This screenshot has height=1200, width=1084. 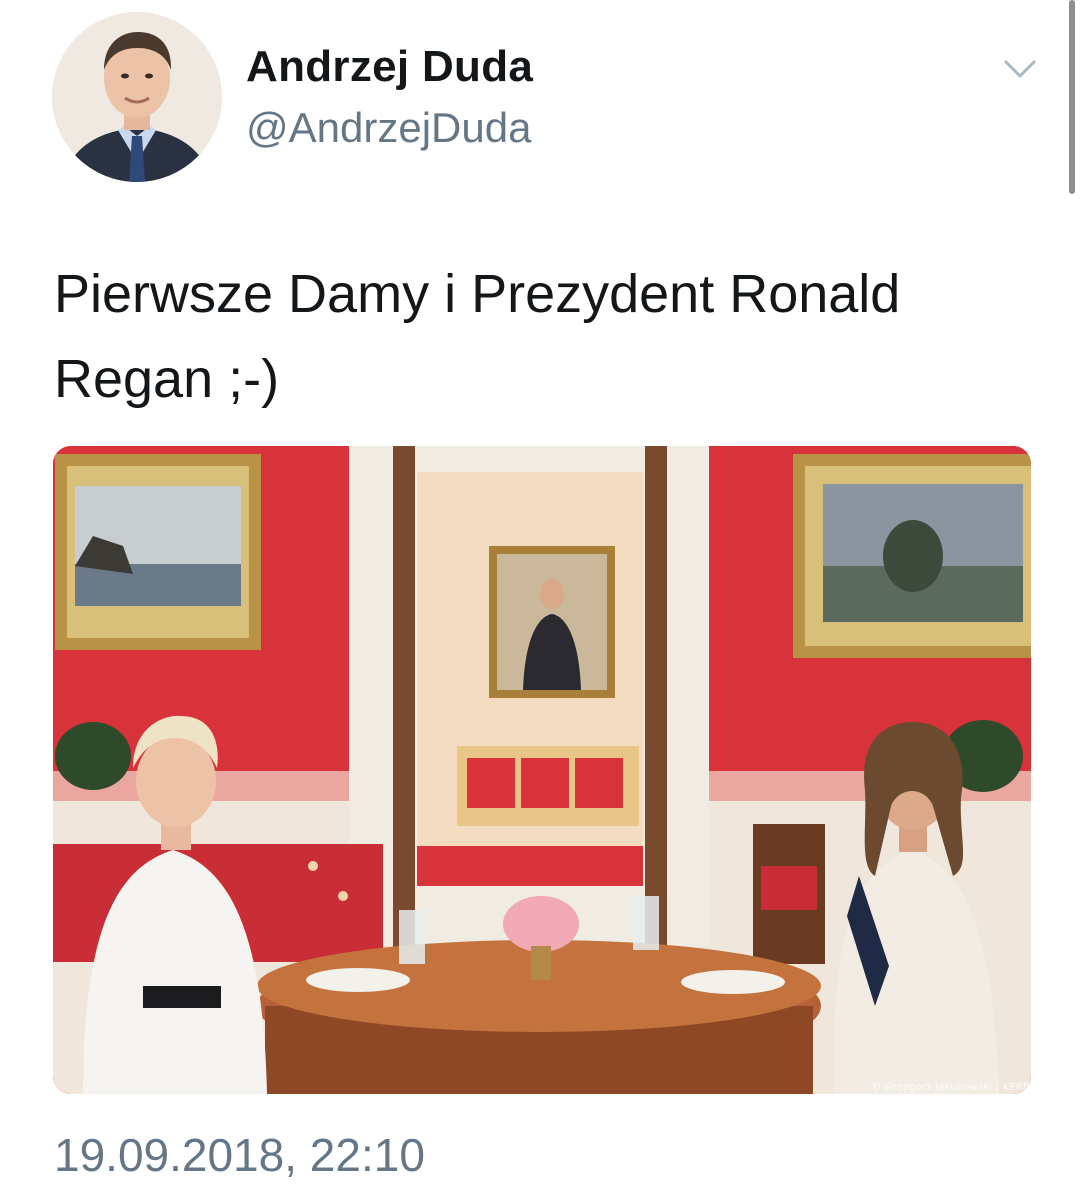 What do you see at coordinates (1072, 97) in the screenshot?
I see `scrollbar` at bounding box center [1072, 97].